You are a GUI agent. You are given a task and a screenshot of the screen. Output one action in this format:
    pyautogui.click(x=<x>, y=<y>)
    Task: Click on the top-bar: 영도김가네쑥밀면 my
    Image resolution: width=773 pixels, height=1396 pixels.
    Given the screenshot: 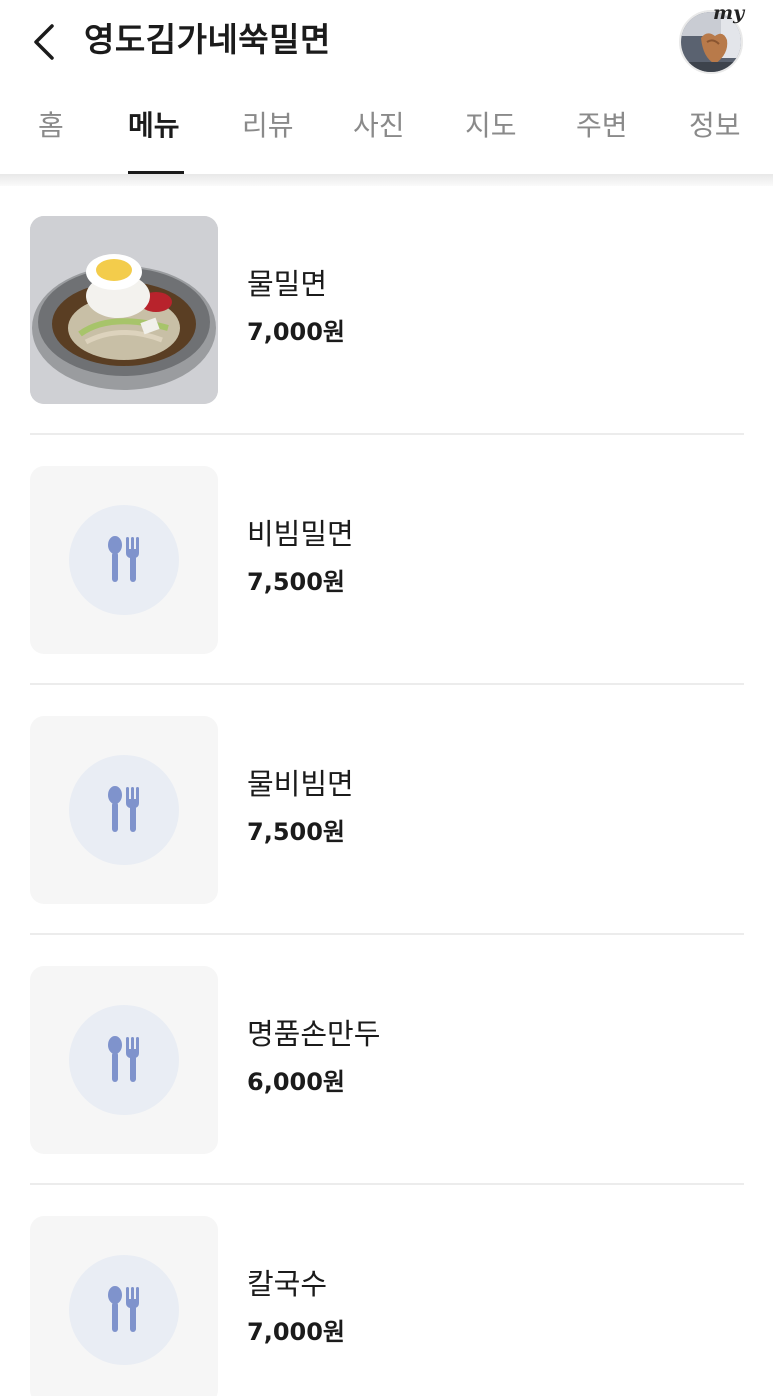 What is the action you would take?
    pyautogui.click(x=386, y=40)
    